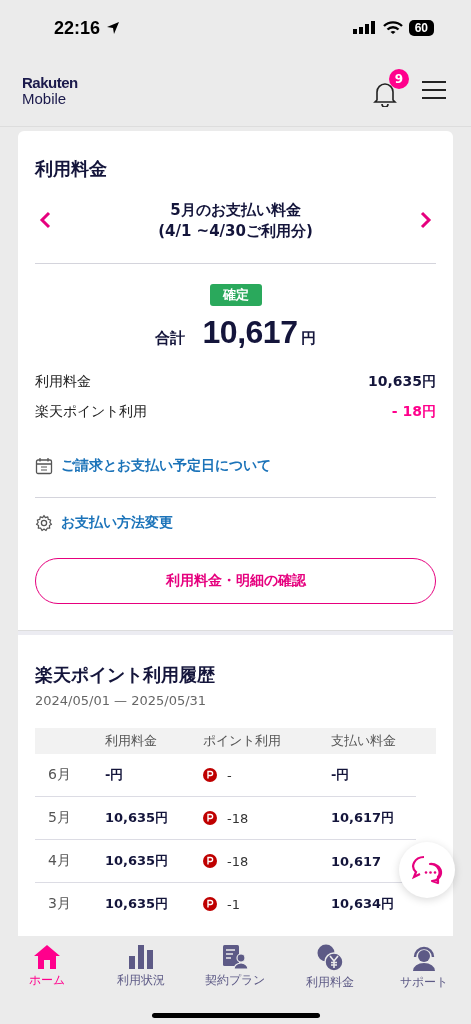 This screenshot has width=471, height=1024. Describe the element at coordinates (421, 28) in the screenshot. I see `battery-indicator: 60` at that location.